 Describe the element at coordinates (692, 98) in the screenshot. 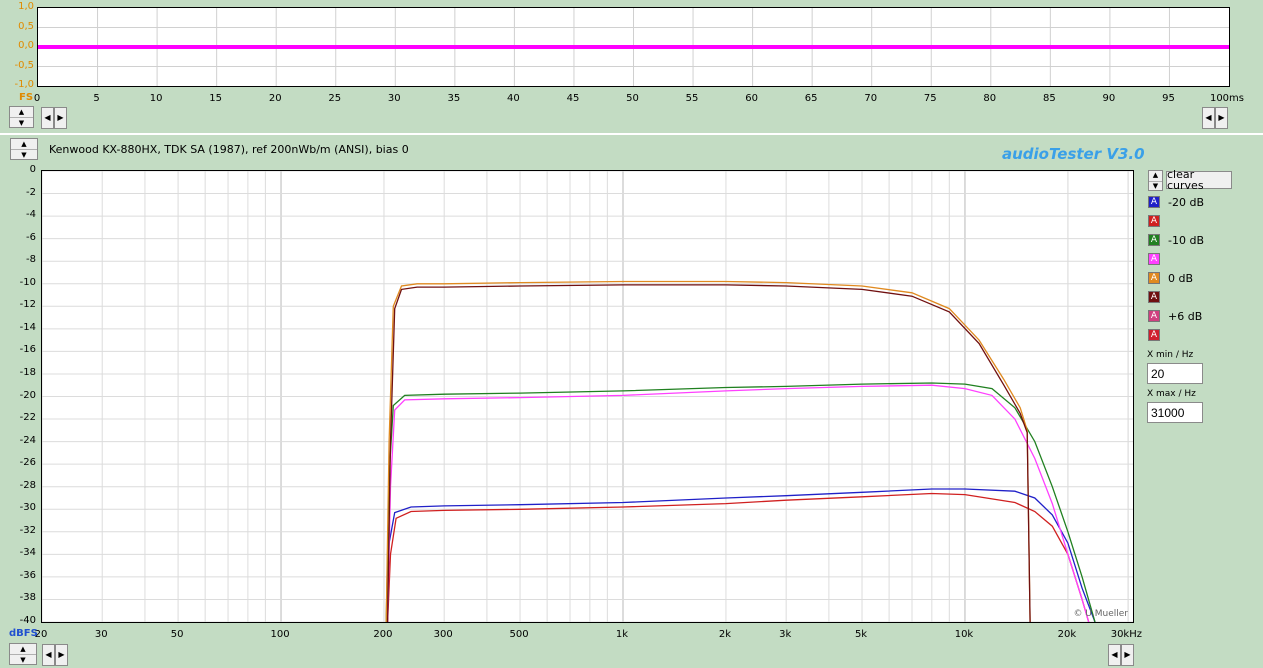

I see `time-x-tick-label: 55` at that location.